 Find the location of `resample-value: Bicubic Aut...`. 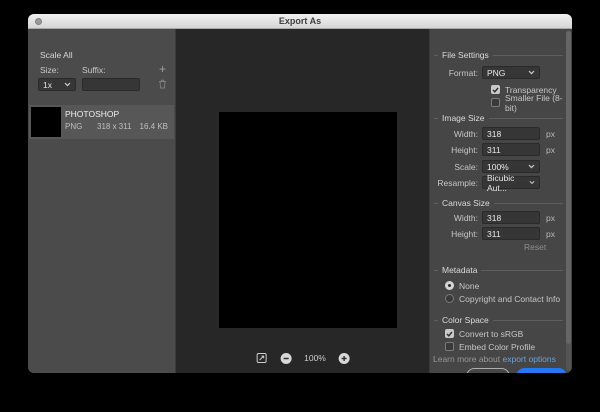

resample-value: Bicubic Aut... is located at coordinates (501, 182).